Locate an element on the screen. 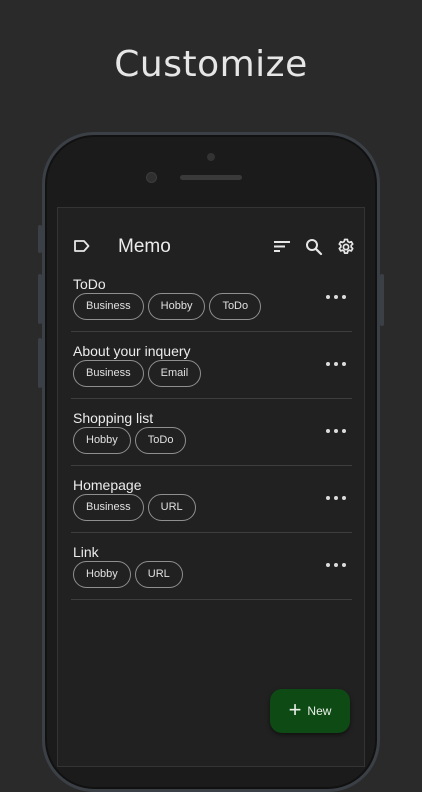  tag-chip: Email is located at coordinates (174, 373).